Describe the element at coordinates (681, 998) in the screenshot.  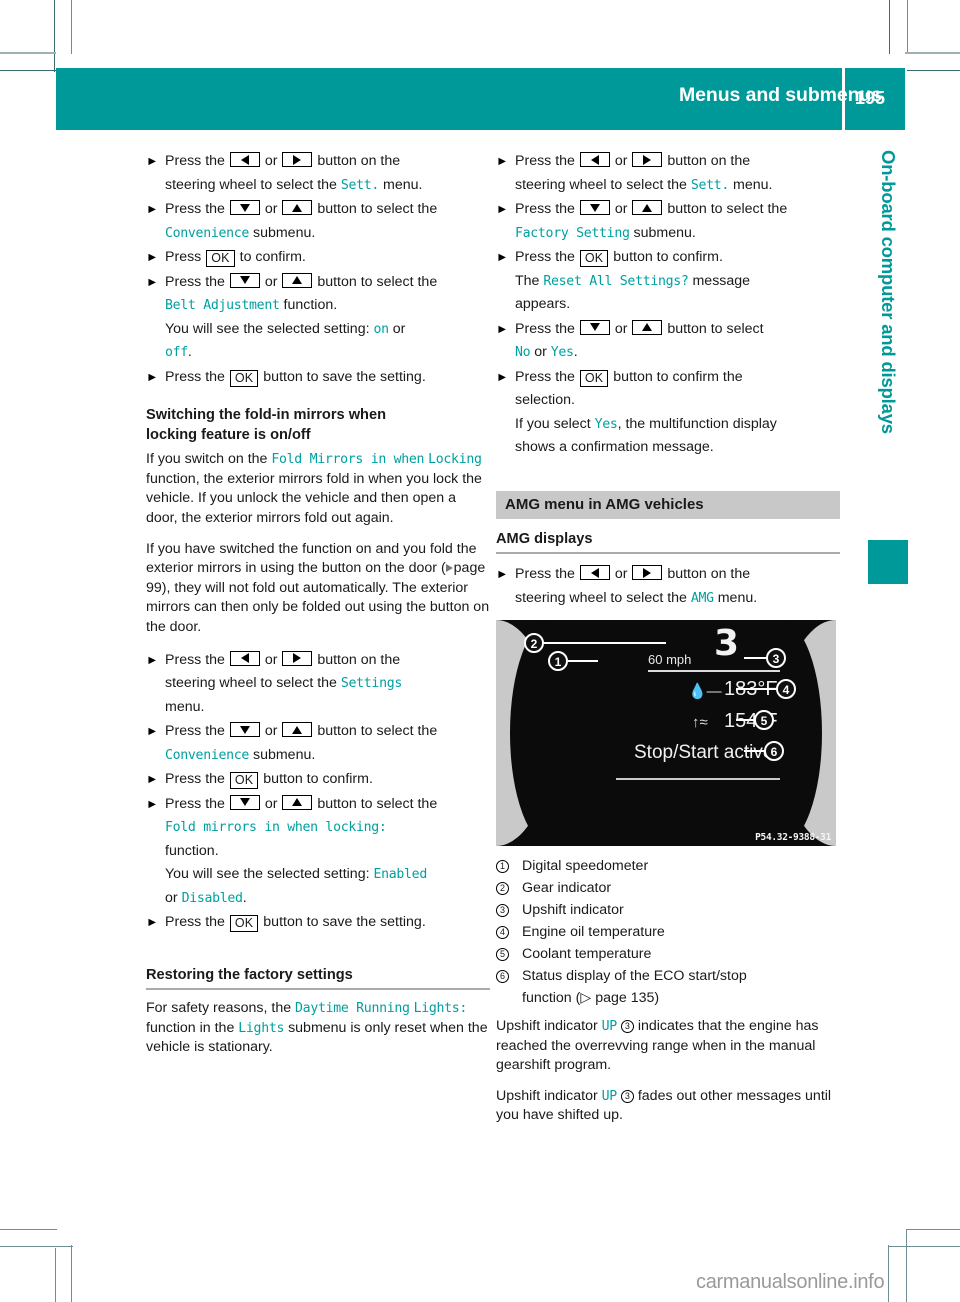
I see `caption-text-cont: function (▷ page 135)` at that location.